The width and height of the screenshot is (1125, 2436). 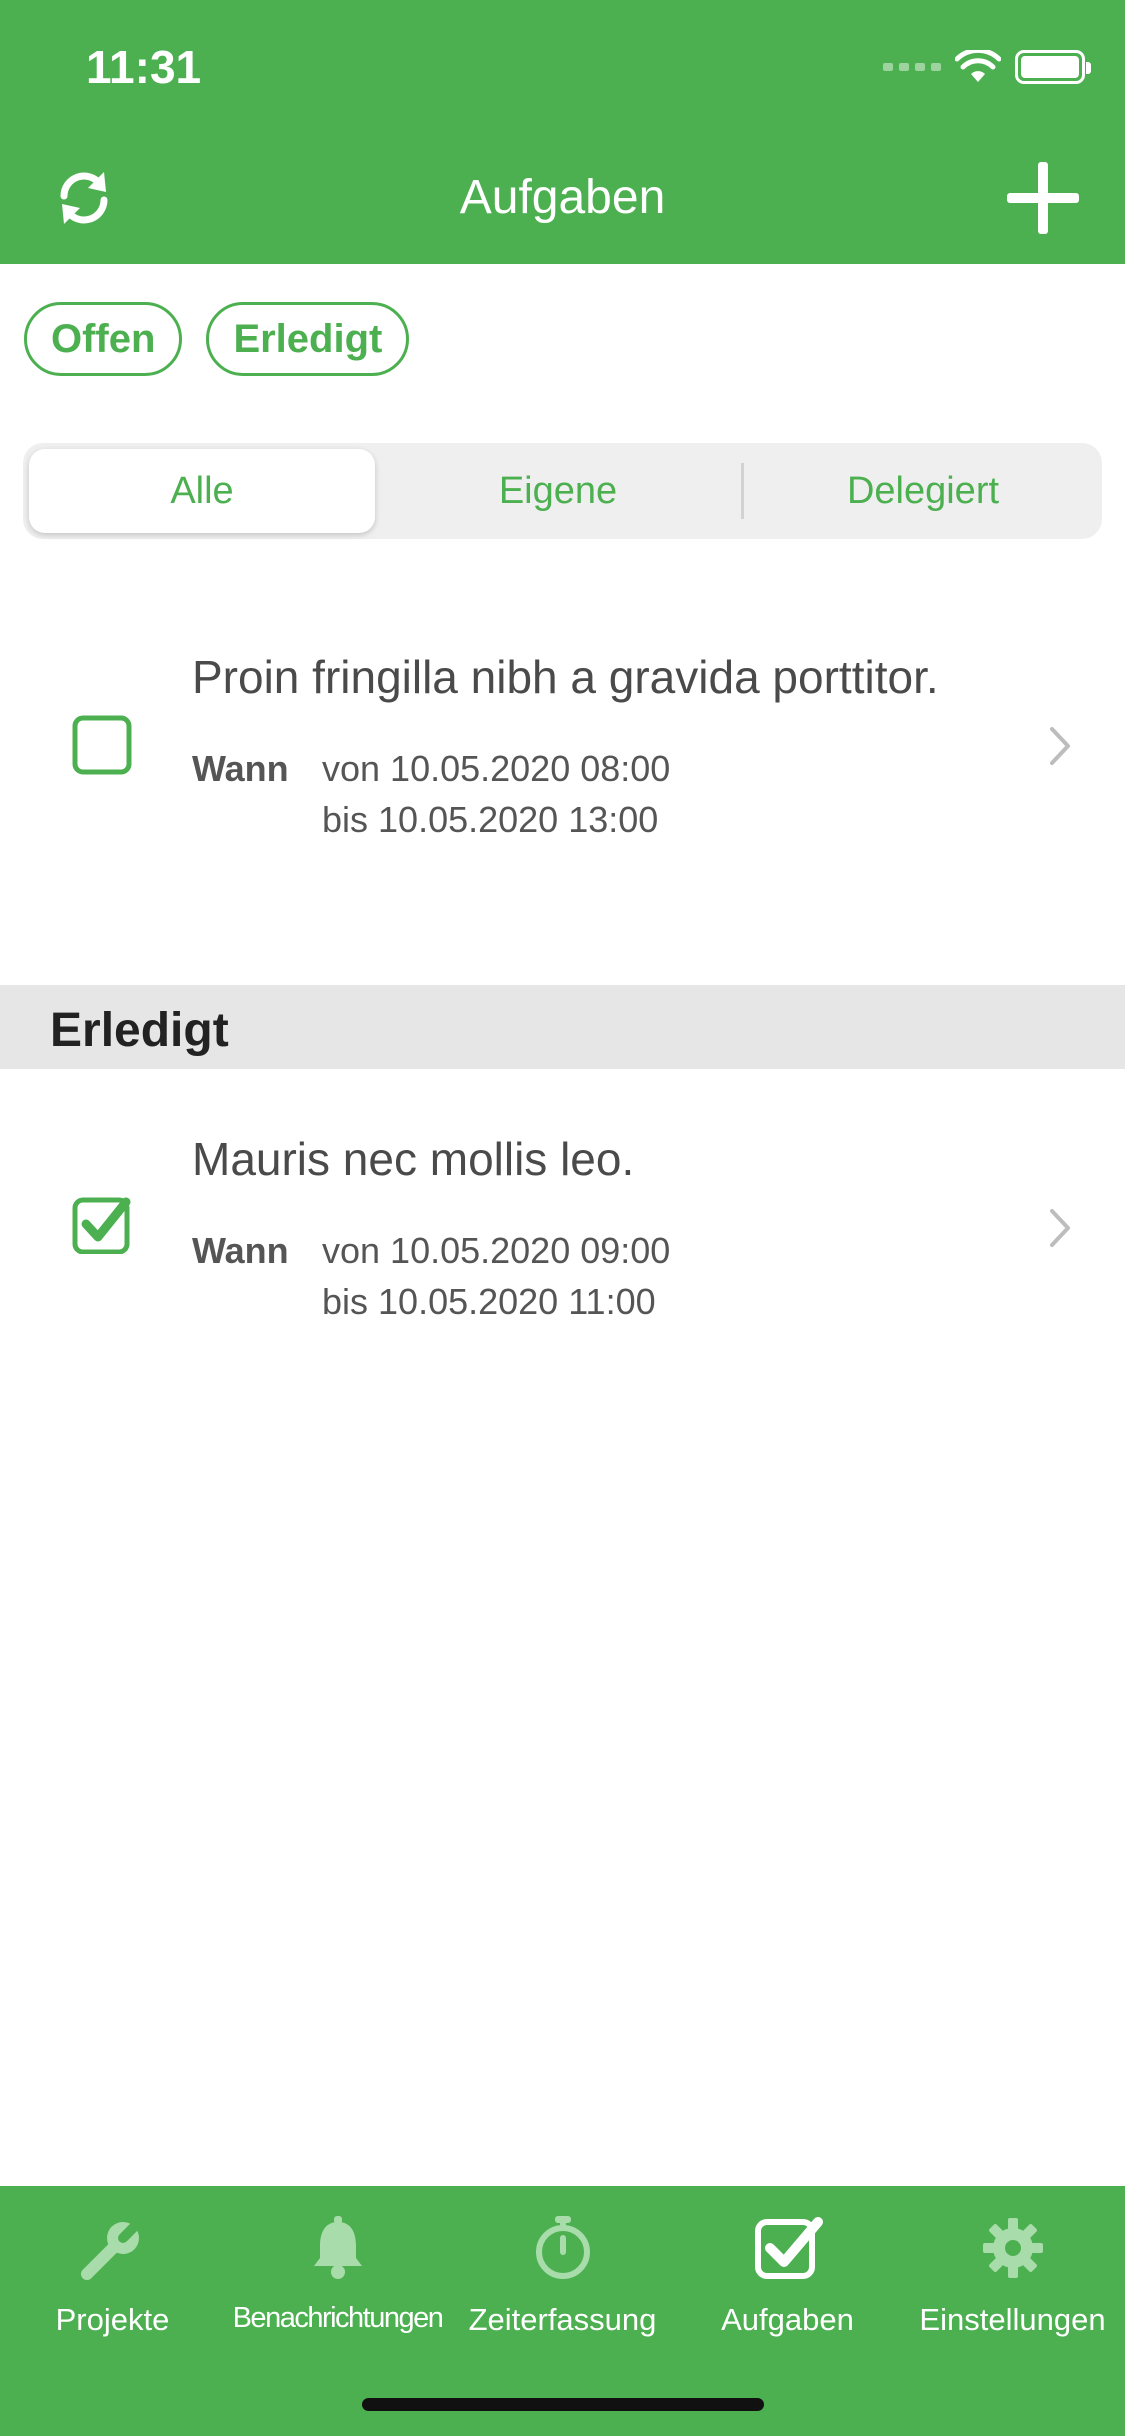 What do you see at coordinates (1053, 67) in the screenshot?
I see `battery-icon` at bounding box center [1053, 67].